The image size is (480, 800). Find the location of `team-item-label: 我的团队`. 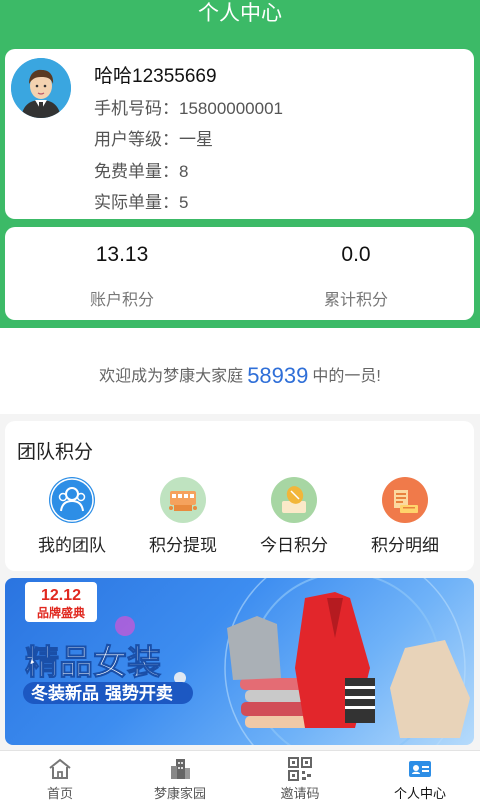

team-item-label: 我的团队 is located at coordinates (72, 545).